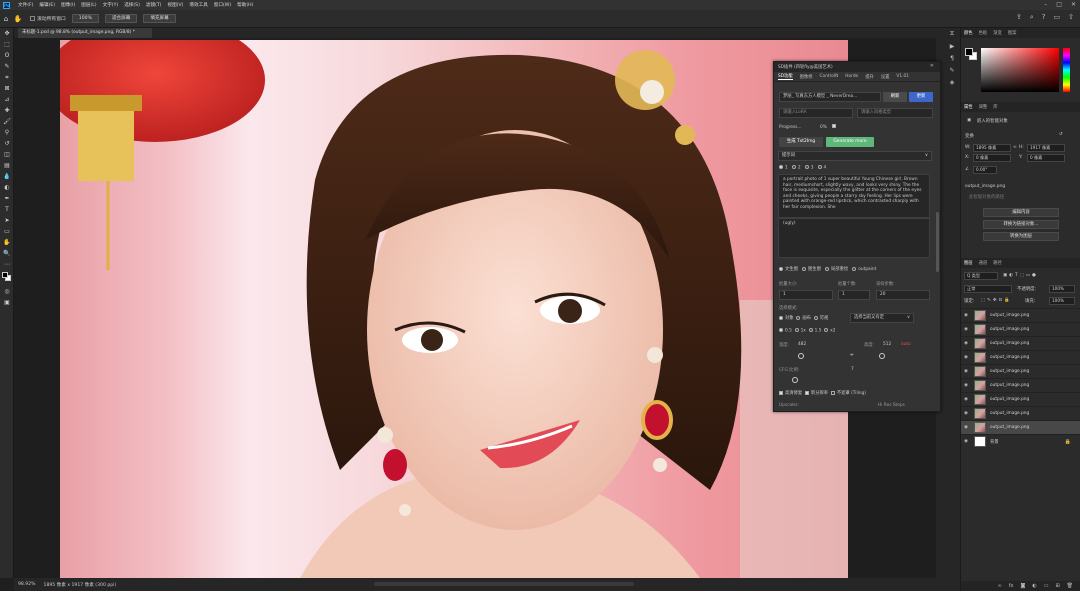  What do you see at coordinates (7, 33) in the screenshot?
I see `move-tool-icon: ✥` at bounding box center [7, 33].